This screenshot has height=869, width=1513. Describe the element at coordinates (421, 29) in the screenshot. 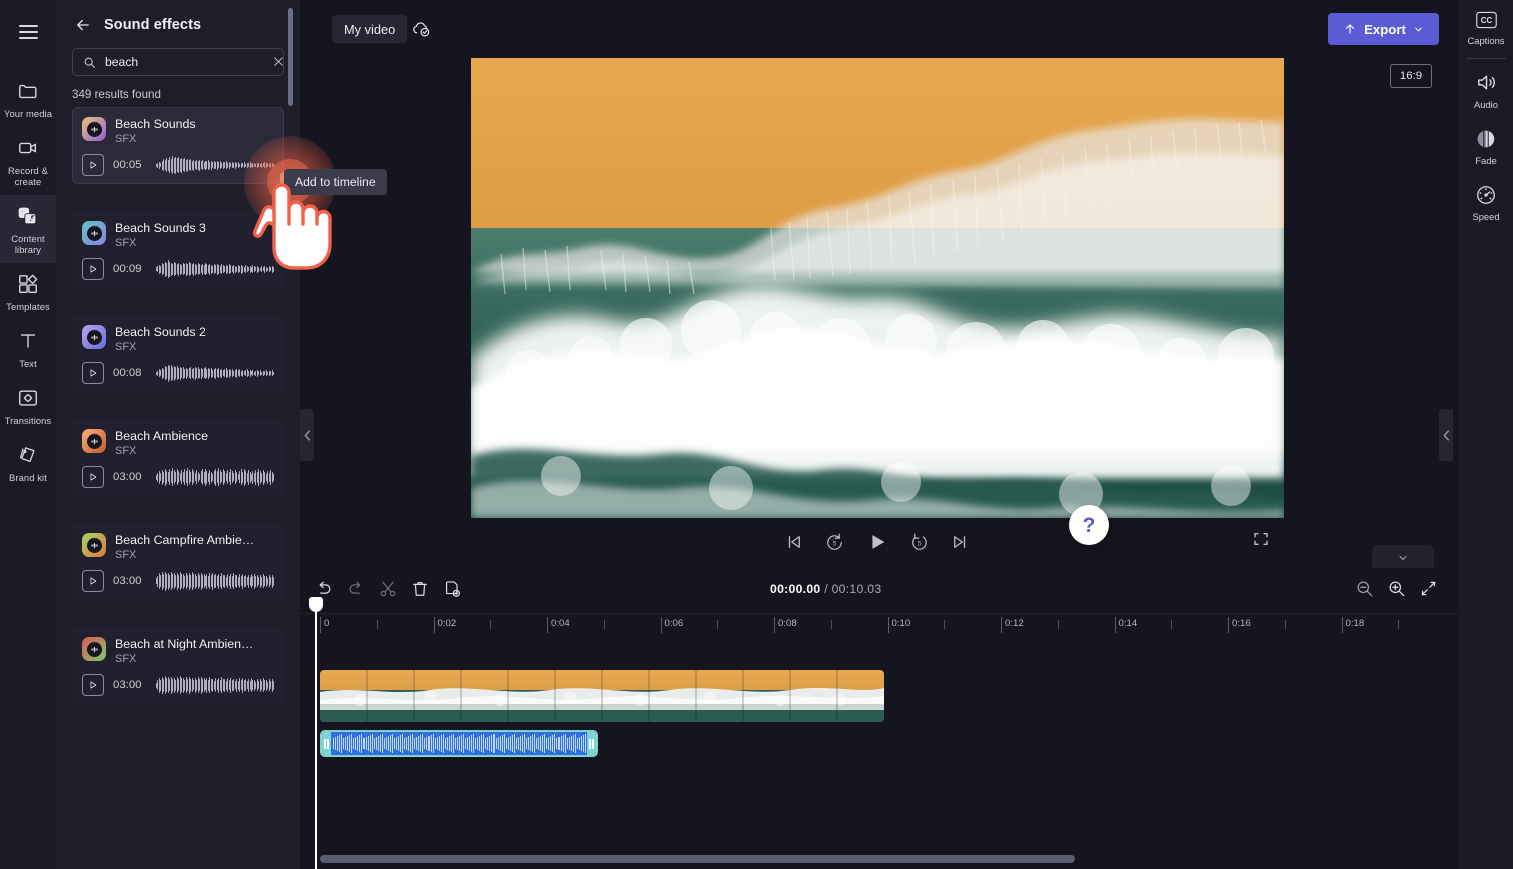

I see `cloud-check-icon` at that location.